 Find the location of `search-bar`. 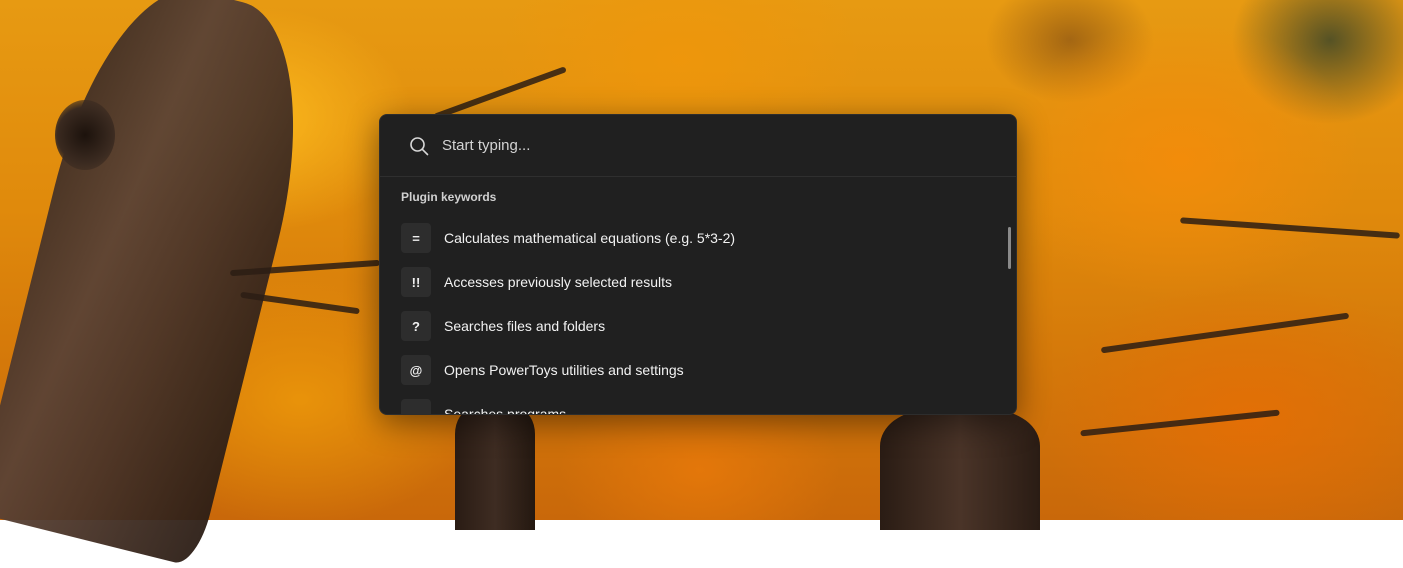

search-bar is located at coordinates (698, 146).